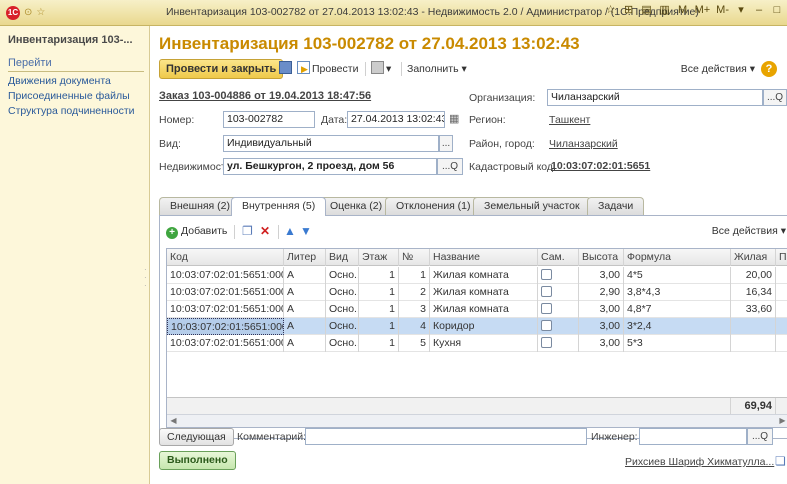 Image resolution: width=787 pixels, height=484 pixels. What do you see at coordinates (379, 343) in the screenshot?
I see `cell-floor: 1` at bounding box center [379, 343].